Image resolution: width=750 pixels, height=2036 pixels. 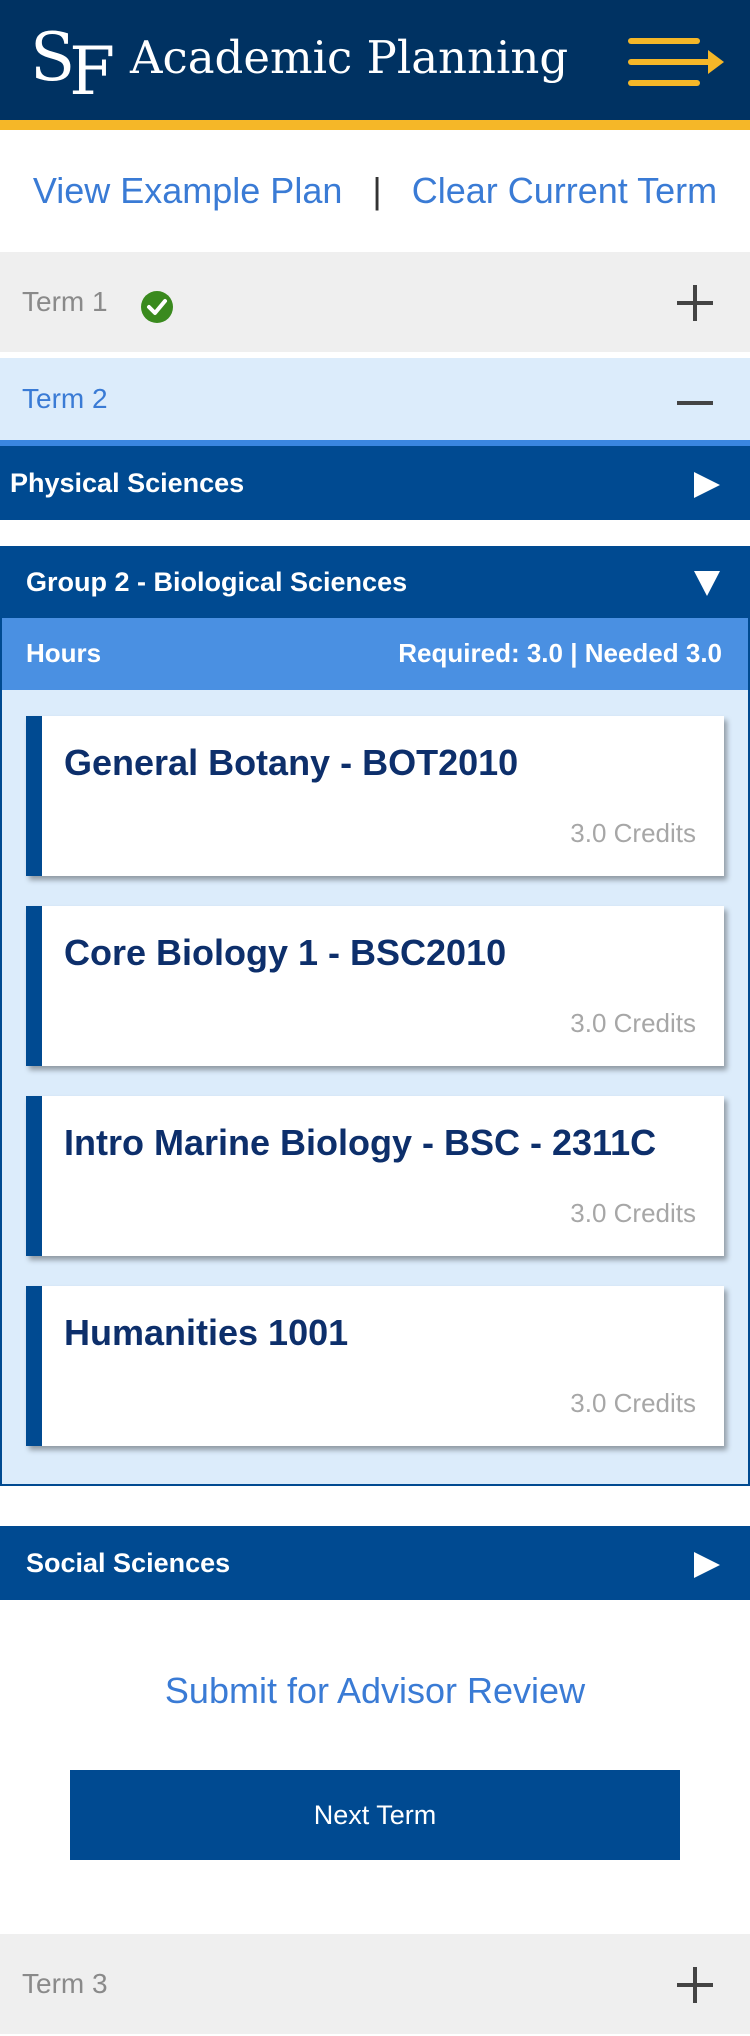 I want to click on term-3-header: Term 3, so click(x=375, y=1984).